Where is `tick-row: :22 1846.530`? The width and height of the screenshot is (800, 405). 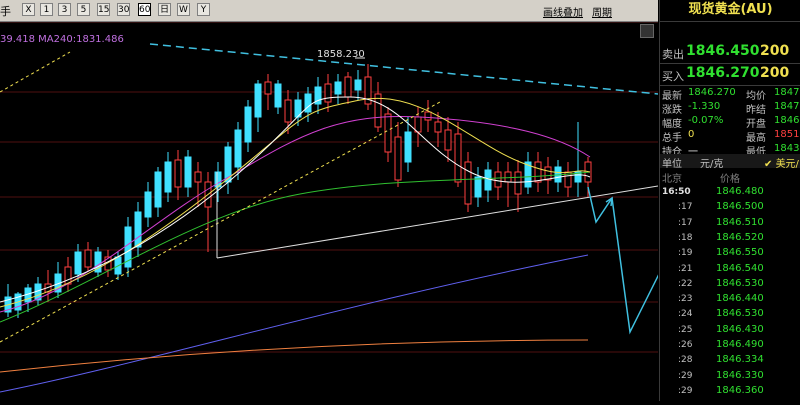 tick-row: :22 1846.530 is located at coordinates (730, 285).